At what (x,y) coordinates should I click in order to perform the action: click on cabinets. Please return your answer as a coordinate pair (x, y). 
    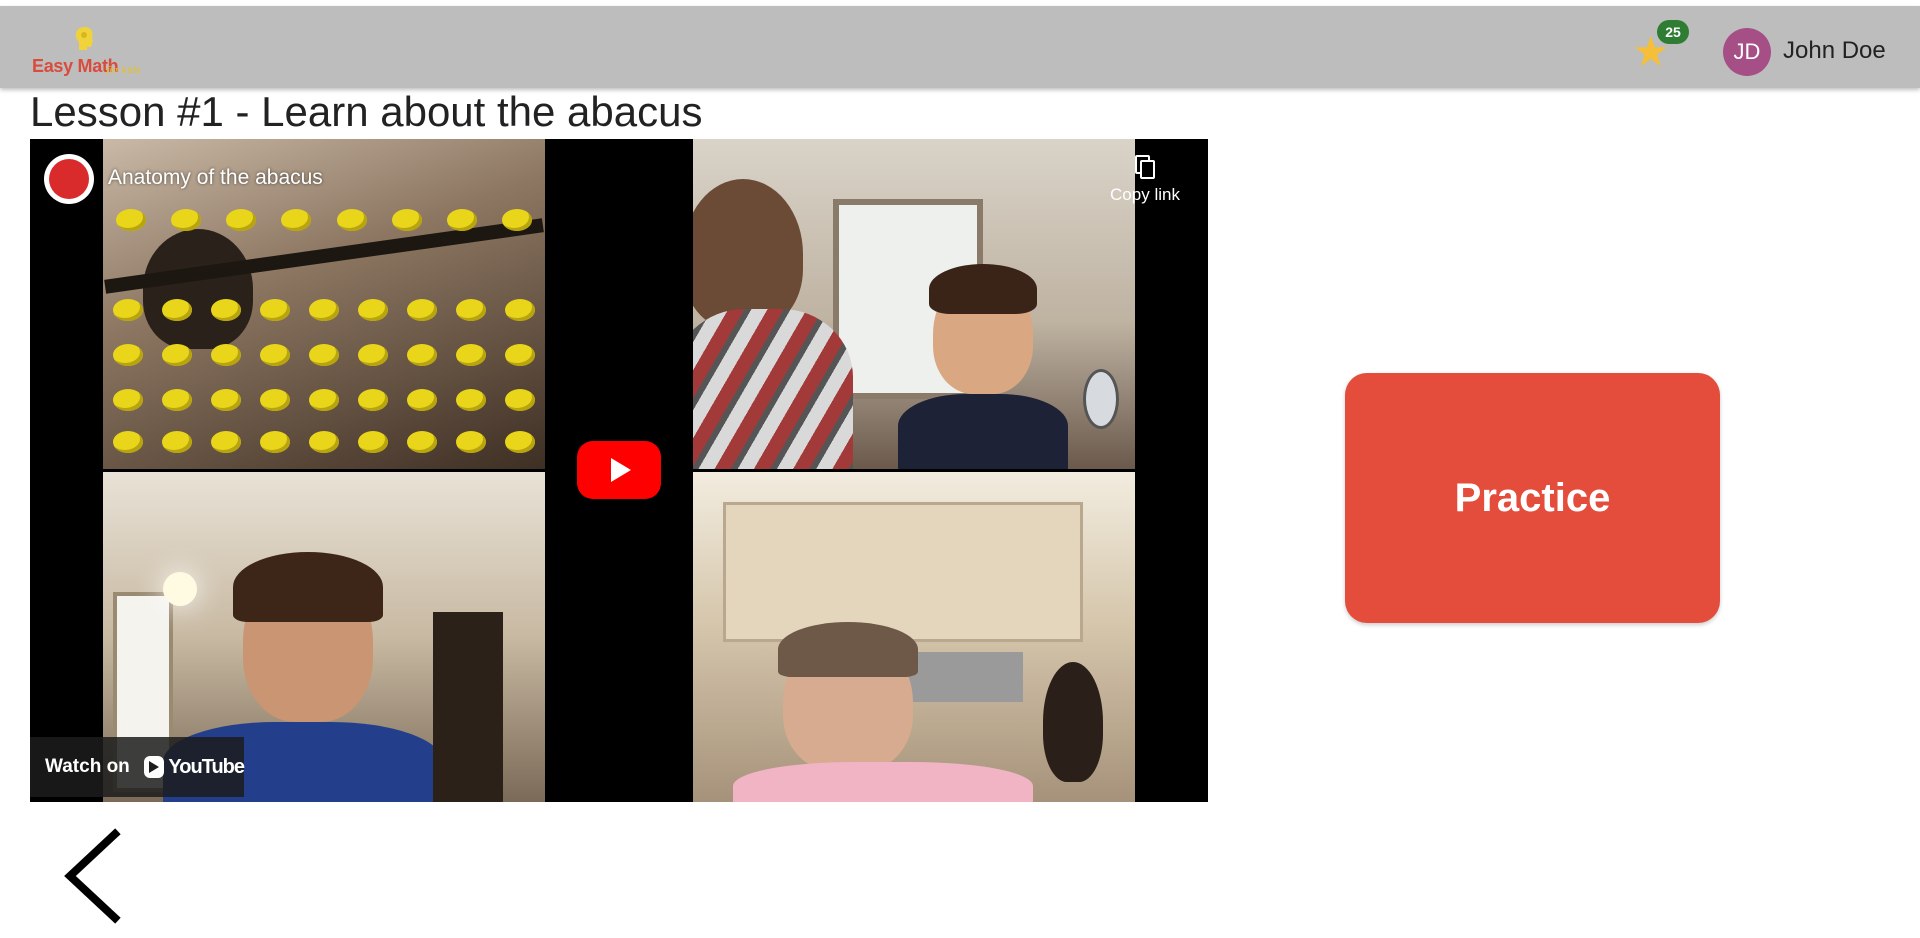
    Looking at the image, I should click on (903, 572).